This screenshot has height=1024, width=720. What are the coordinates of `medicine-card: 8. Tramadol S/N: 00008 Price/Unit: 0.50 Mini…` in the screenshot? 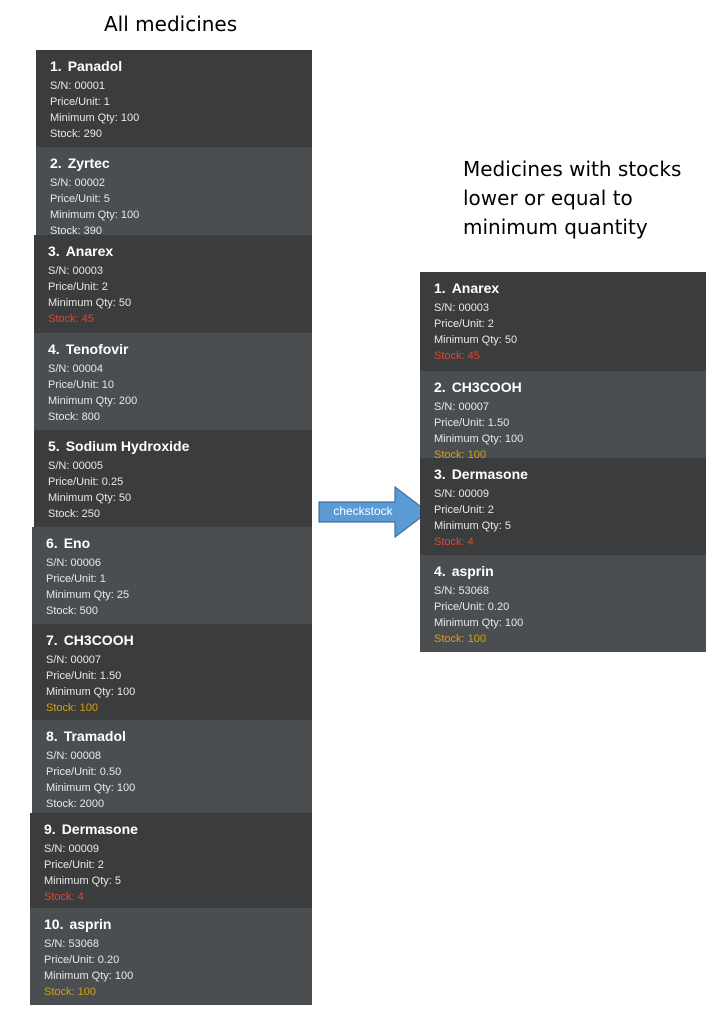 It's located at (172, 766).